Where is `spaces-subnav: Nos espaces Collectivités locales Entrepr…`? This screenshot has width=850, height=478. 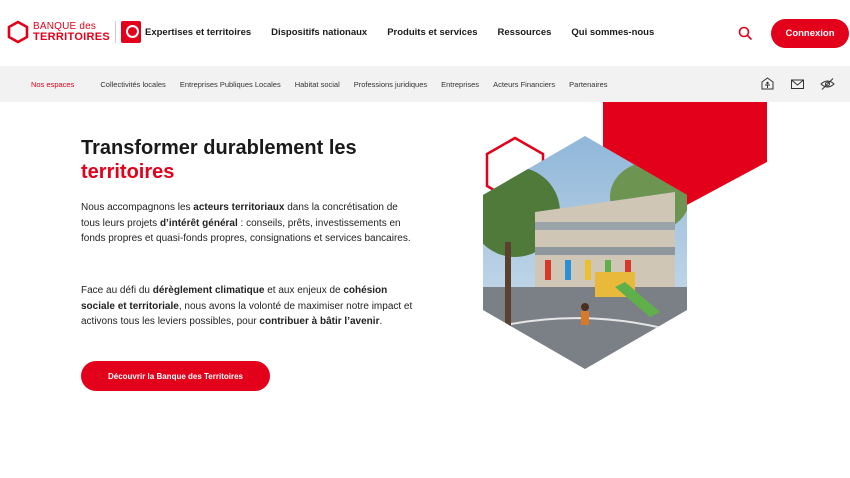
spaces-subnav: Nos espaces Collectivités locales Entrepr… is located at coordinates (425, 84).